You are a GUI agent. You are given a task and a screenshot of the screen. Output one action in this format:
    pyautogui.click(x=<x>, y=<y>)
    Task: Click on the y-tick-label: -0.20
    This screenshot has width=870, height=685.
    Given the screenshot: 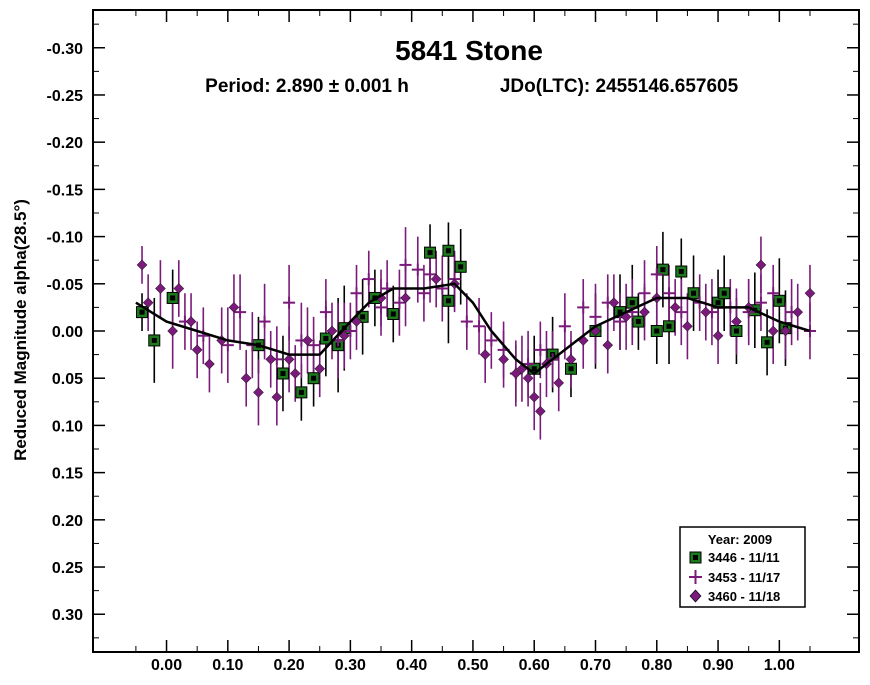 What is the action you would take?
    pyautogui.click(x=65, y=143)
    